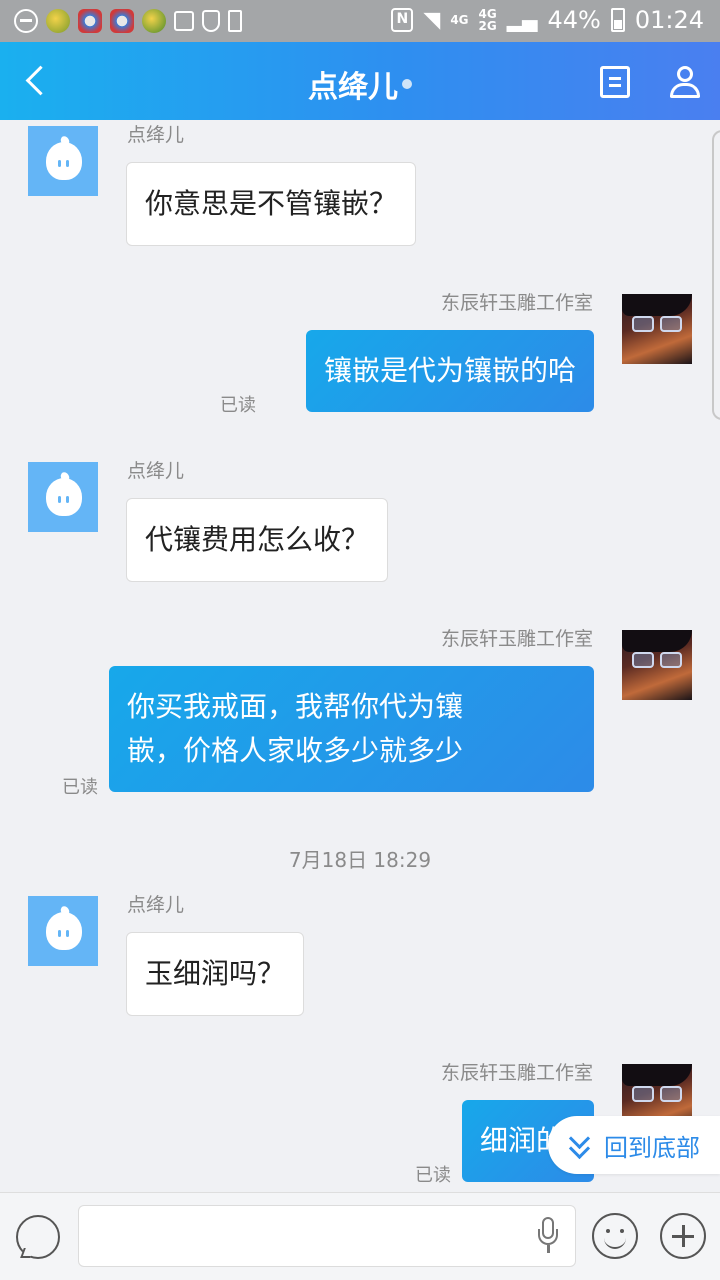 The height and width of the screenshot is (1280, 720). I want to click on status-indicators: N ◥ 4G 4G 2G ▂▄ 44% 01:24, so click(547, 20).